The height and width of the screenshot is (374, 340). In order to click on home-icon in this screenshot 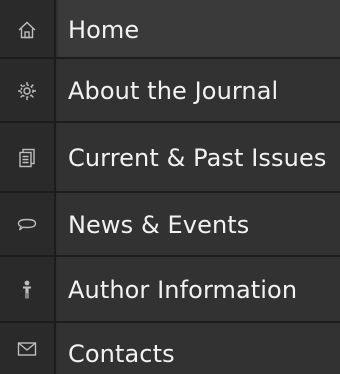, I will do `click(27, 30)`.